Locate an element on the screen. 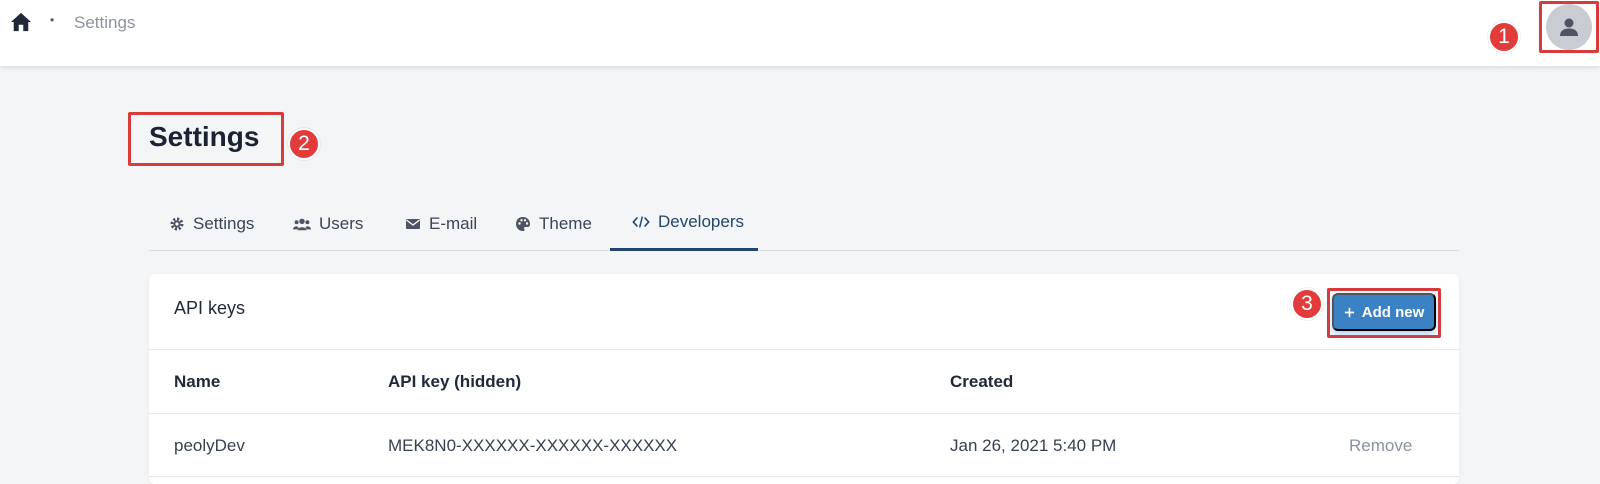 This screenshot has width=1600, height=484. tab-theme: Theme is located at coordinates (553, 223).